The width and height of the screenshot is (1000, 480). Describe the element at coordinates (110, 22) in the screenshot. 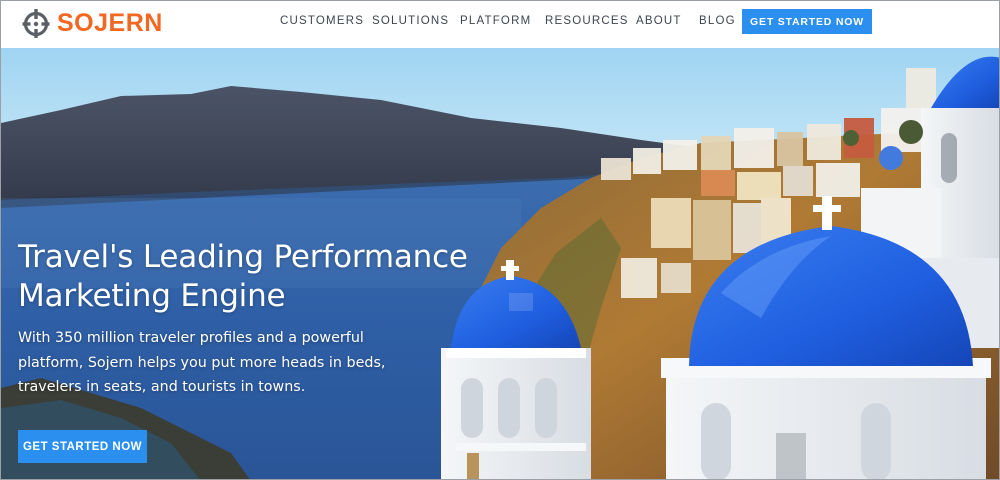

I see `logo-wordmark: SOJERN` at that location.